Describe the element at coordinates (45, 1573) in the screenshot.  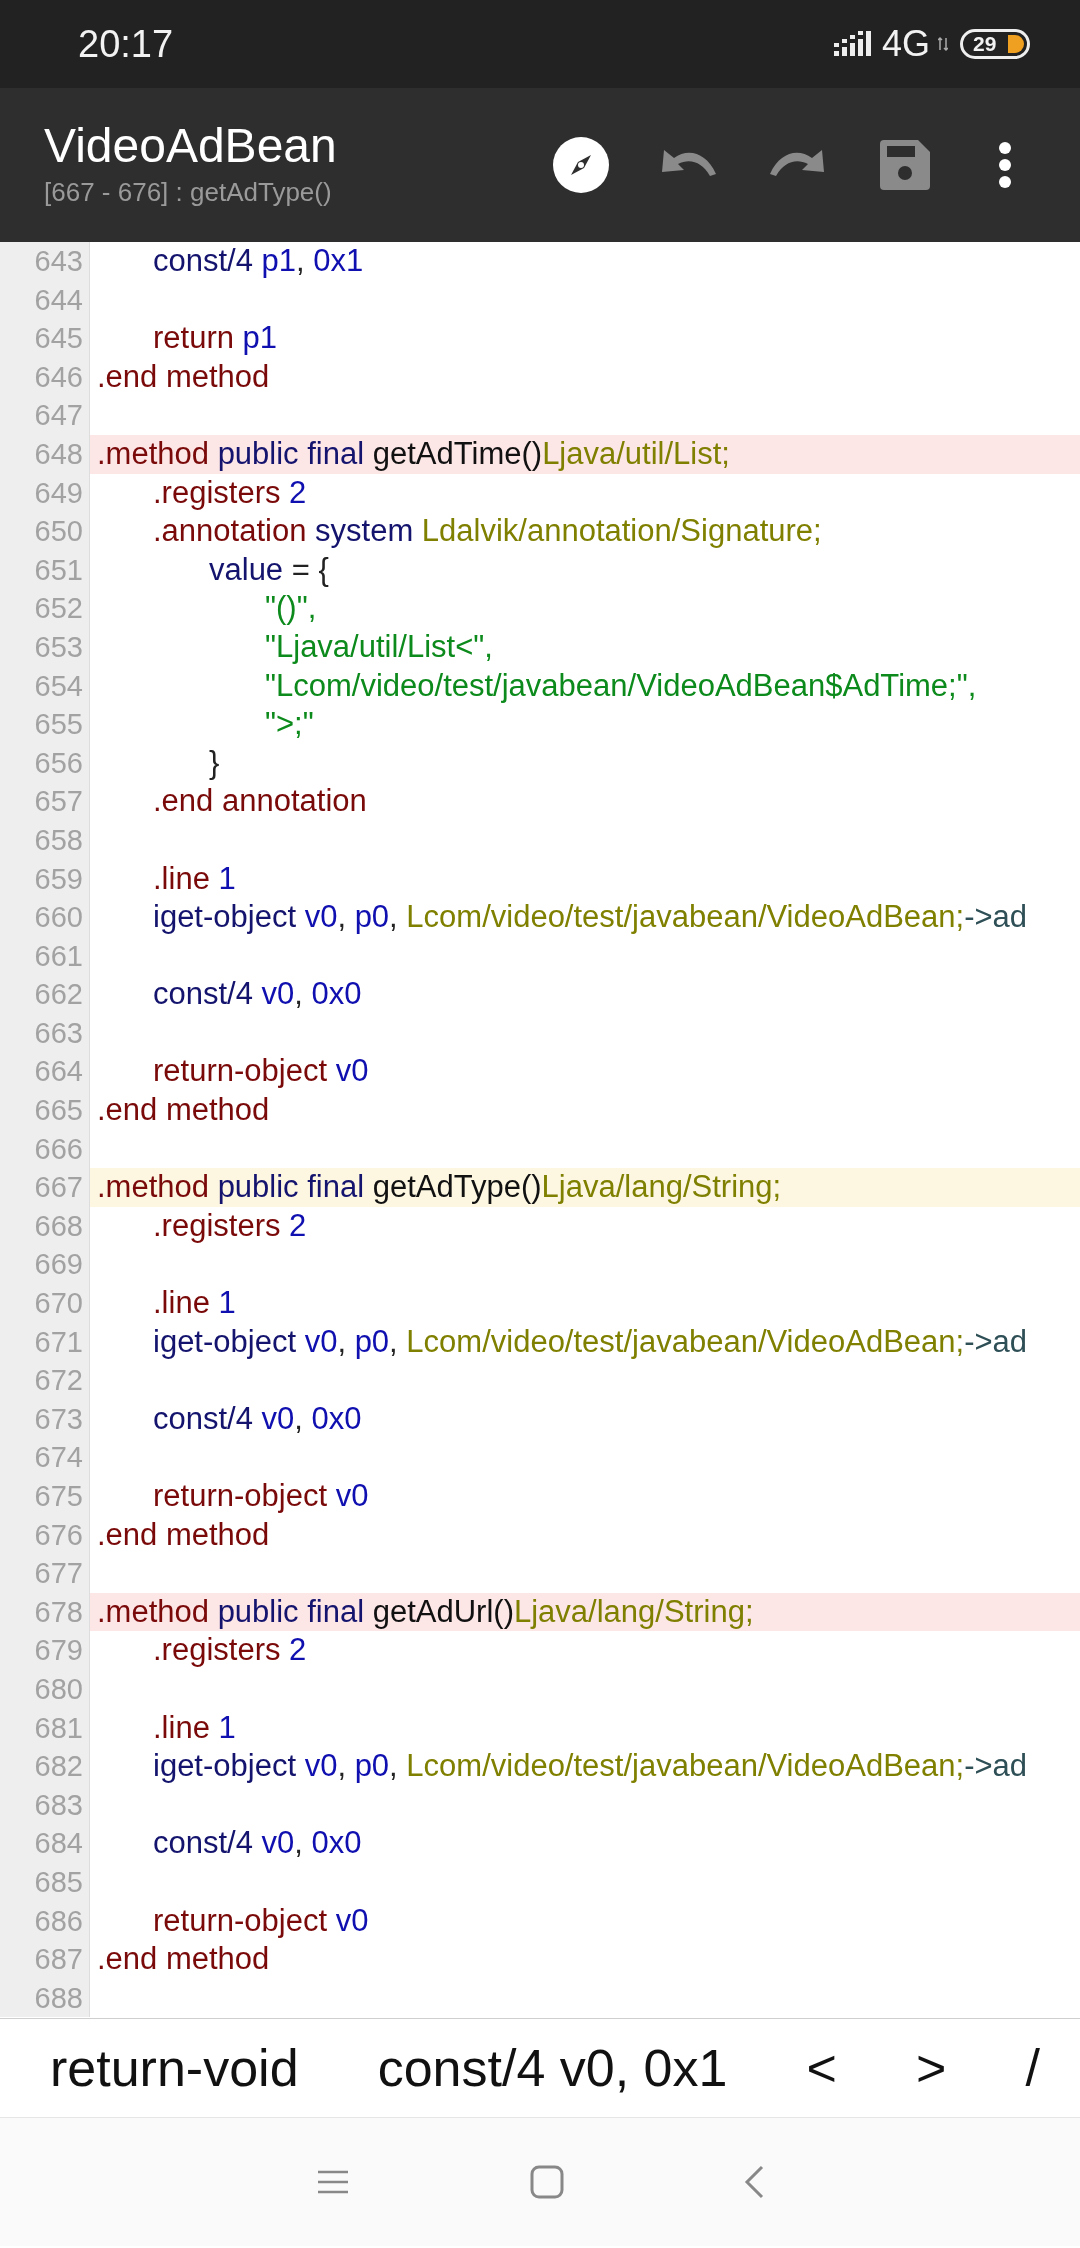
I see `line-number: 677` at that location.